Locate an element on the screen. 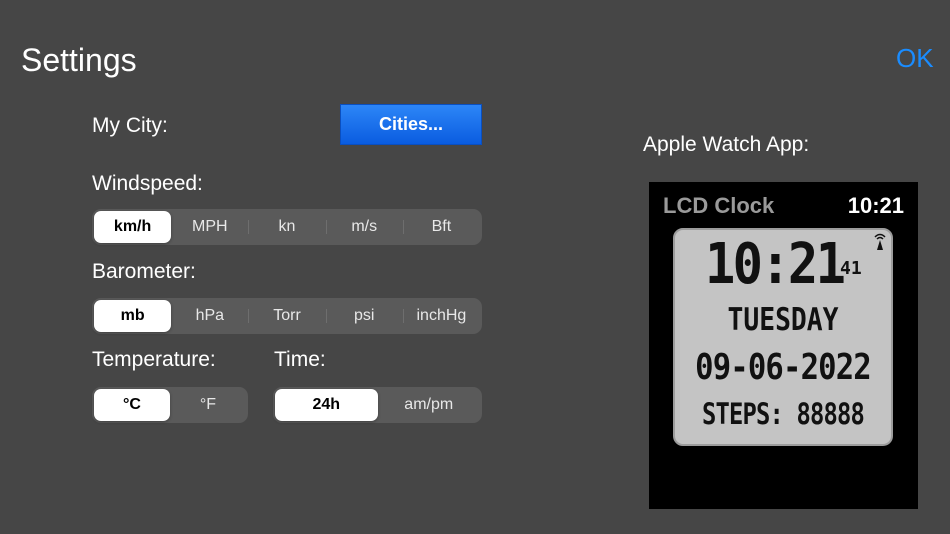 The image size is (950, 534). lcd-display: 10:21 41 TUESDAY 09-06-2022 STEPS: 88888 is located at coordinates (783, 337).